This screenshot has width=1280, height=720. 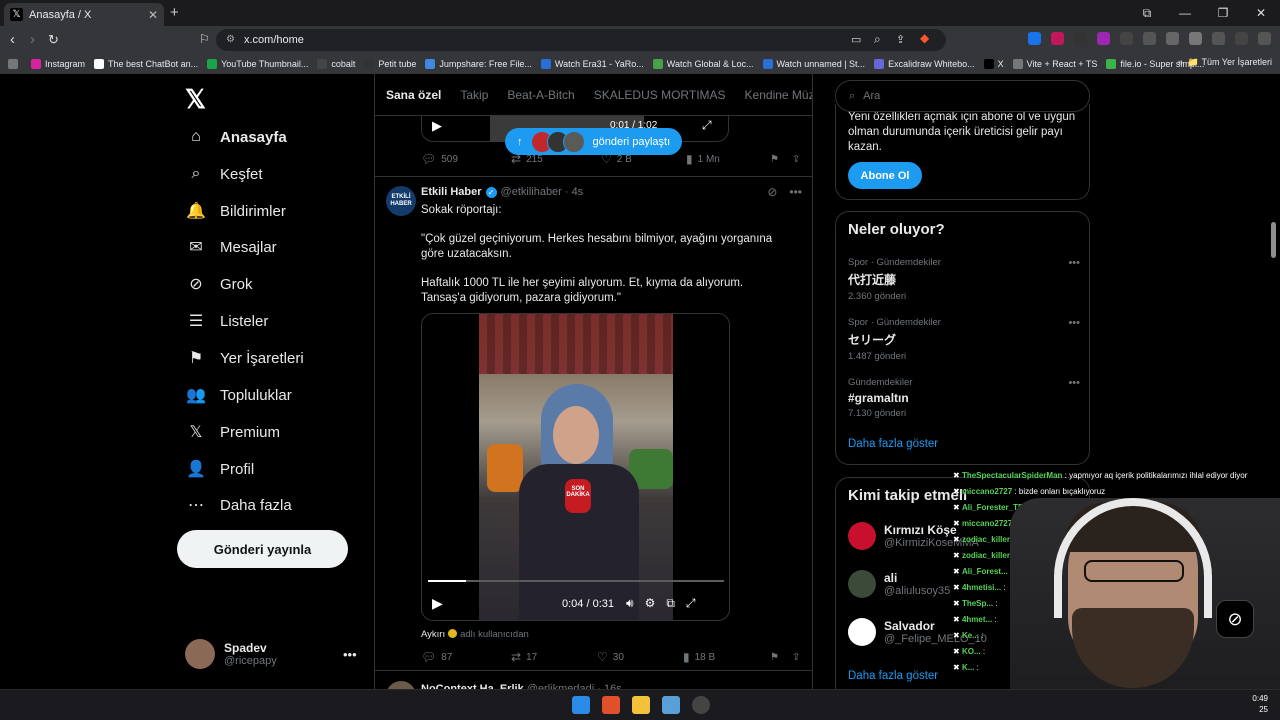 What do you see at coordinates (1147, 13) in the screenshot?
I see `tab-search-icon: ⧉` at bounding box center [1147, 13].